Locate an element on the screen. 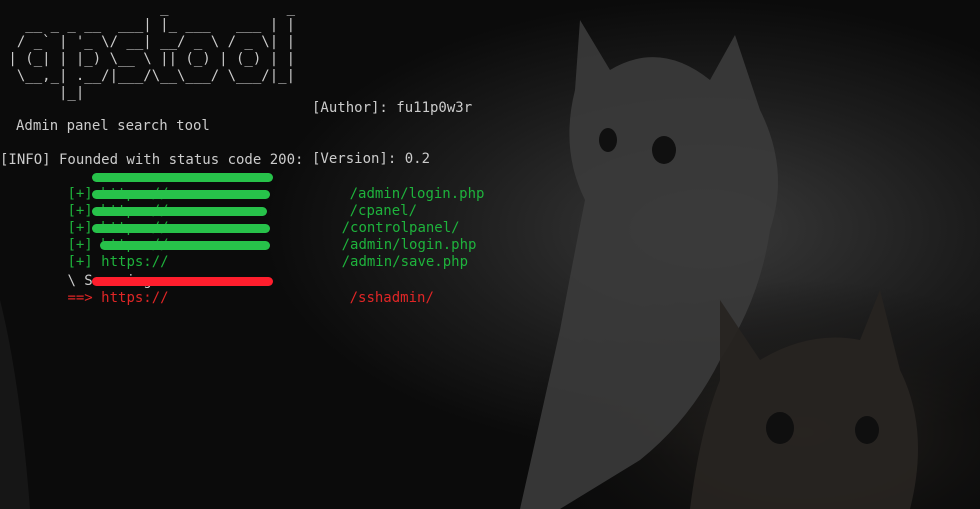  kitten-eye-left is located at coordinates (608, 140).